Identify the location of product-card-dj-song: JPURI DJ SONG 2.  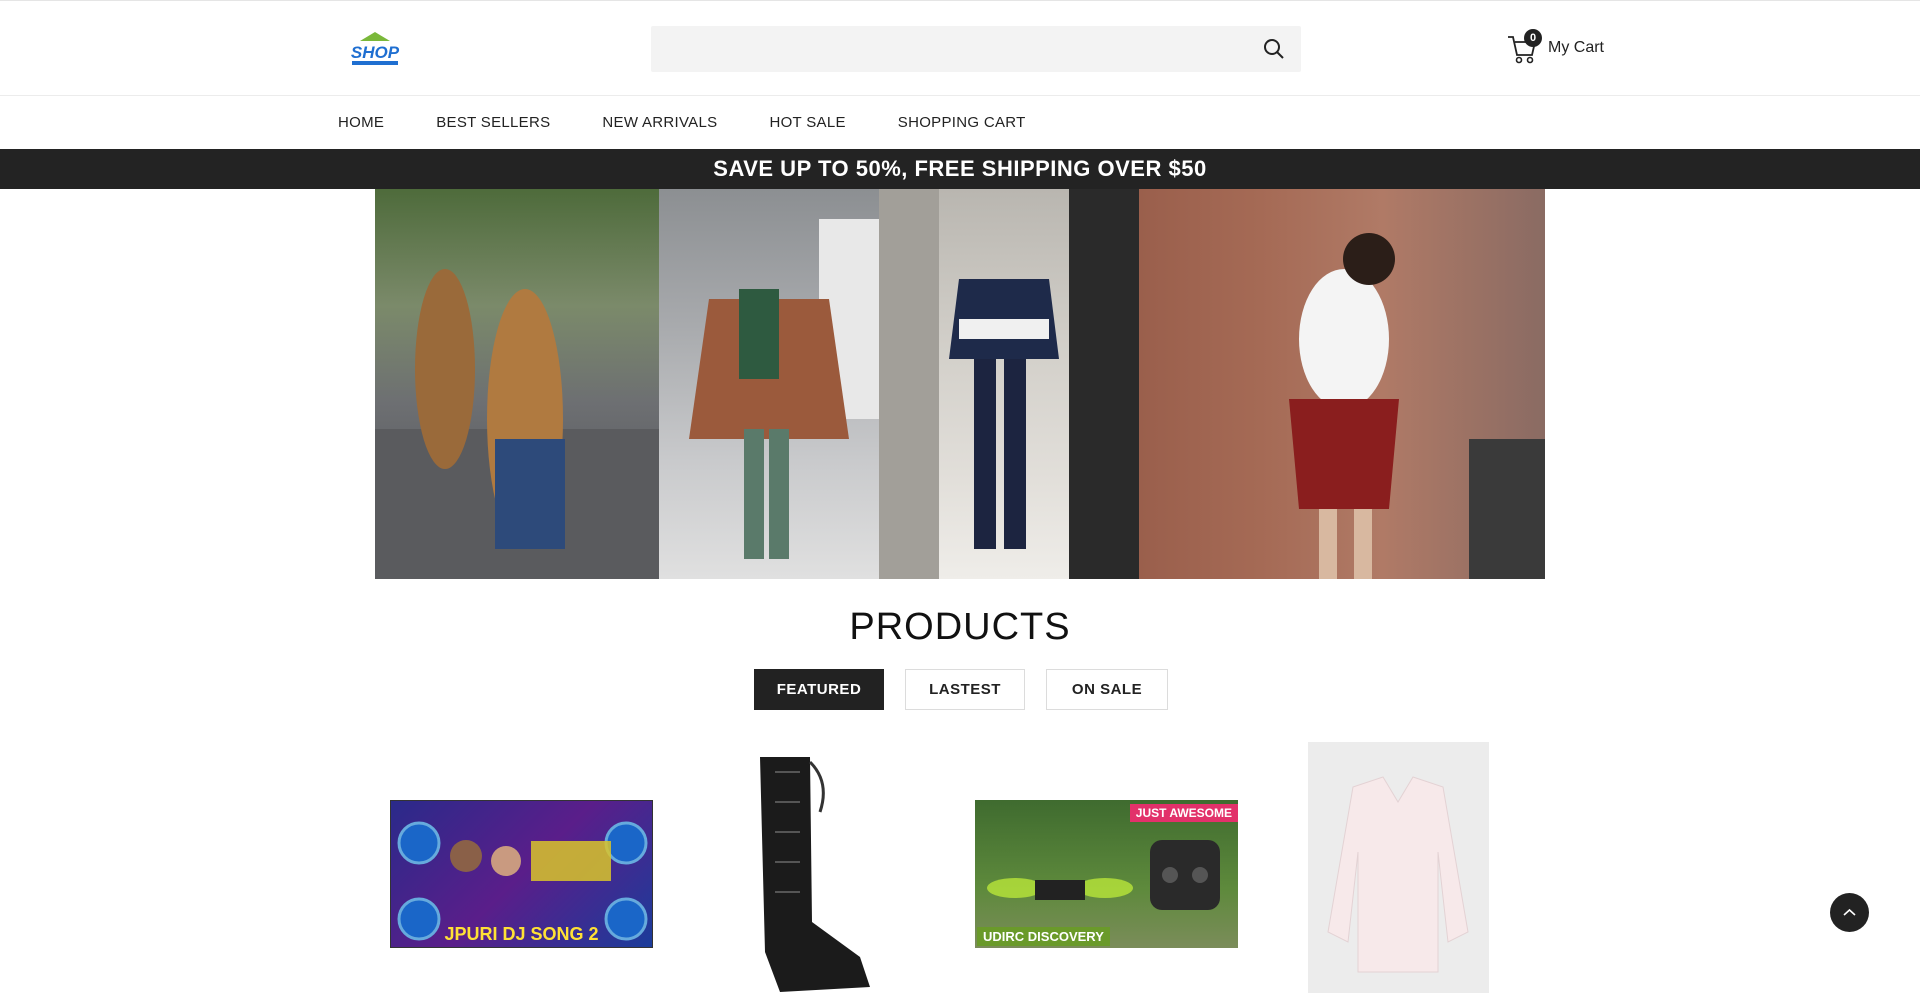
(521, 874).